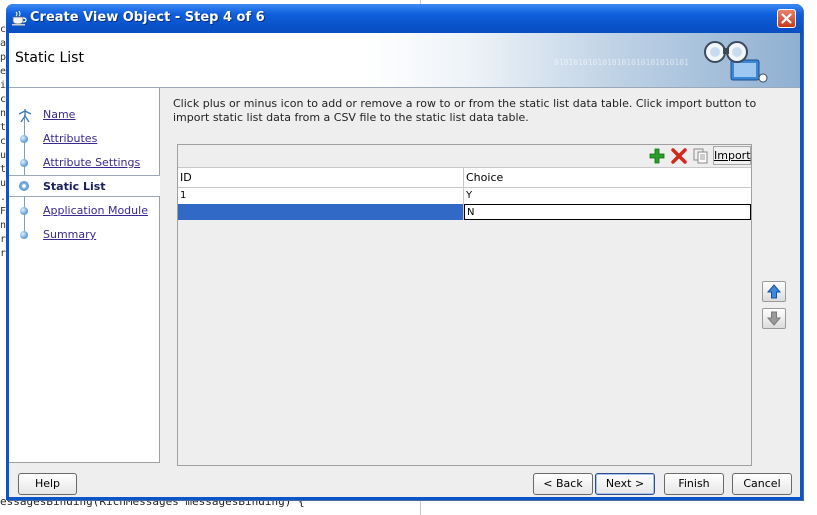 This screenshot has height=515, width=817. What do you see at coordinates (84, 115) in the screenshot?
I see `wizard-step-name: Name` at bounding box center [84, 115].